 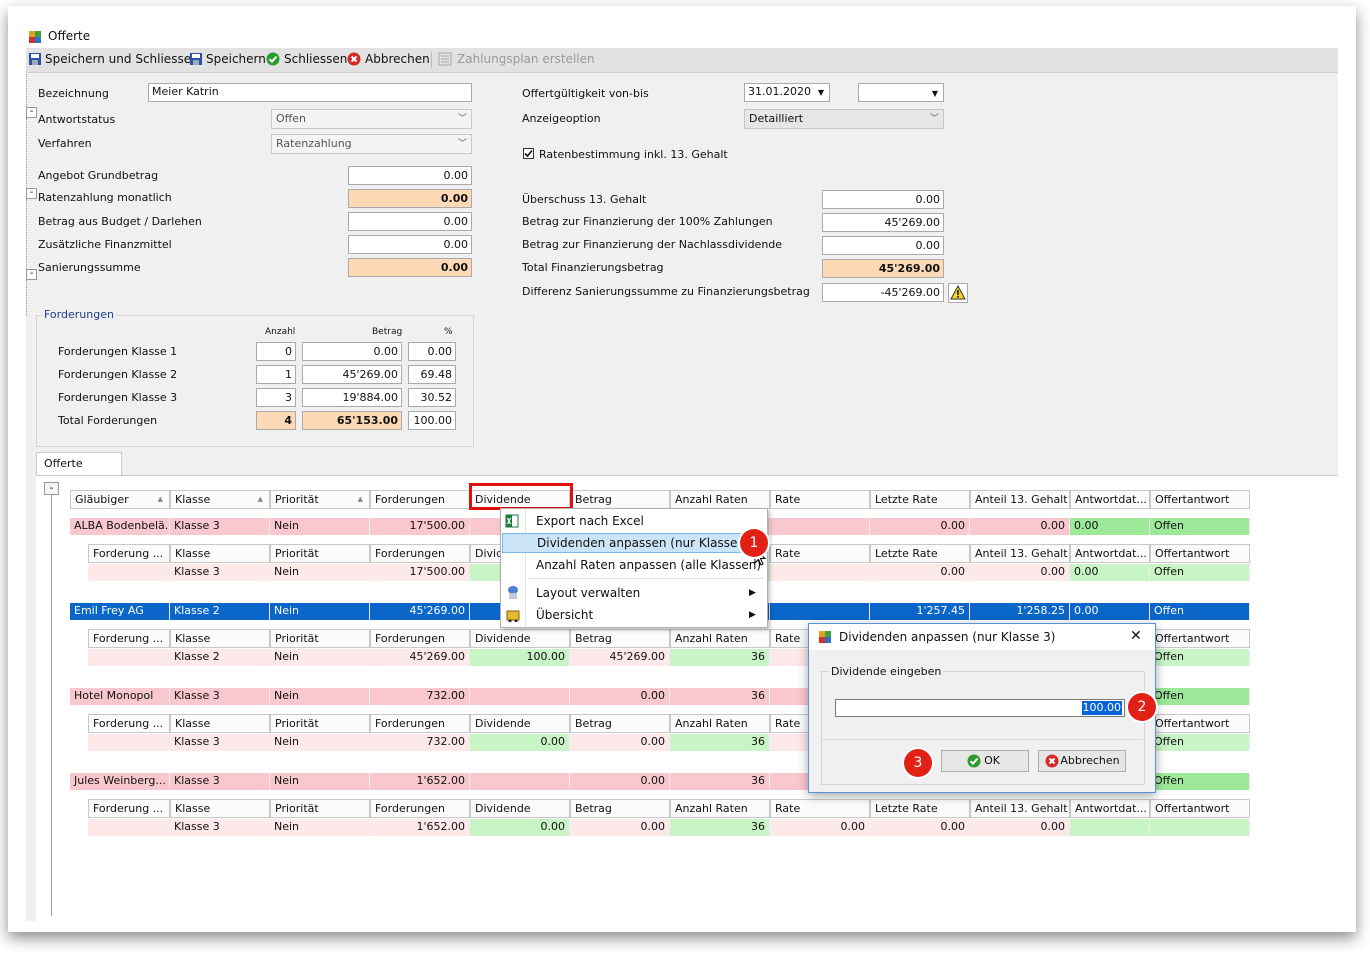 I want to click on collapse-all-button: -, so click(x=51, y=488).